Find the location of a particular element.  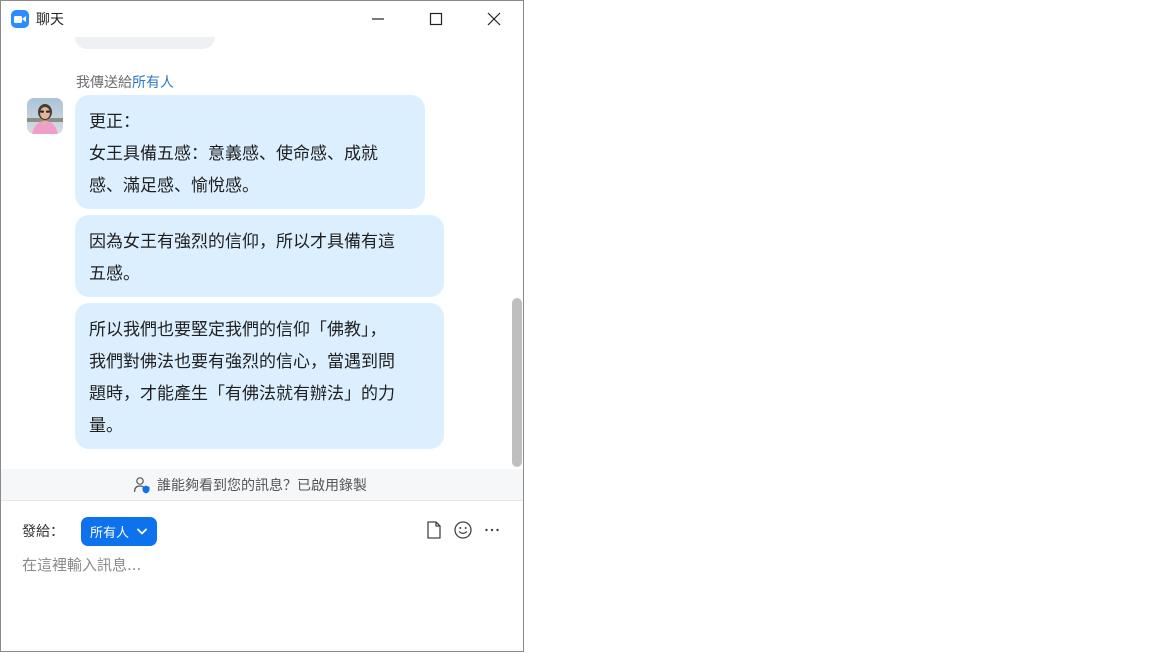

chat-message-bubble: 更正： 女王具備五感：意義感、使命感、成就 感、滿足感、愉悅感。 is located at coordinates (250, 152).